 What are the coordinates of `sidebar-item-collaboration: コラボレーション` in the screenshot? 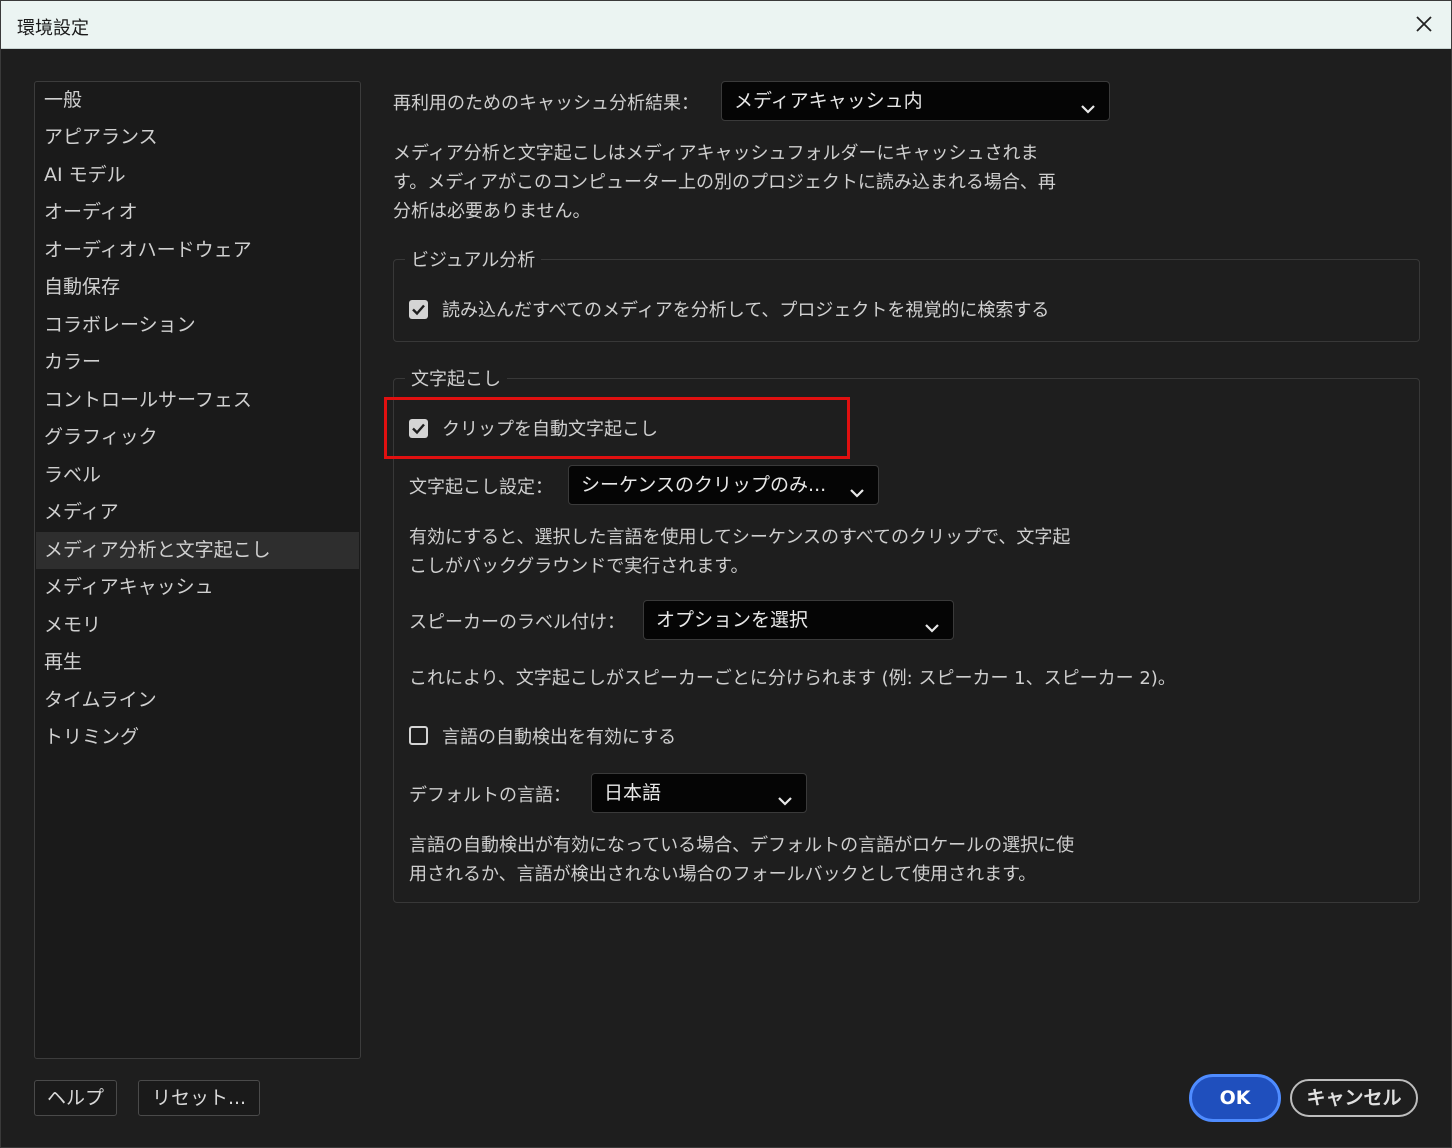 It's located at (197, 325).